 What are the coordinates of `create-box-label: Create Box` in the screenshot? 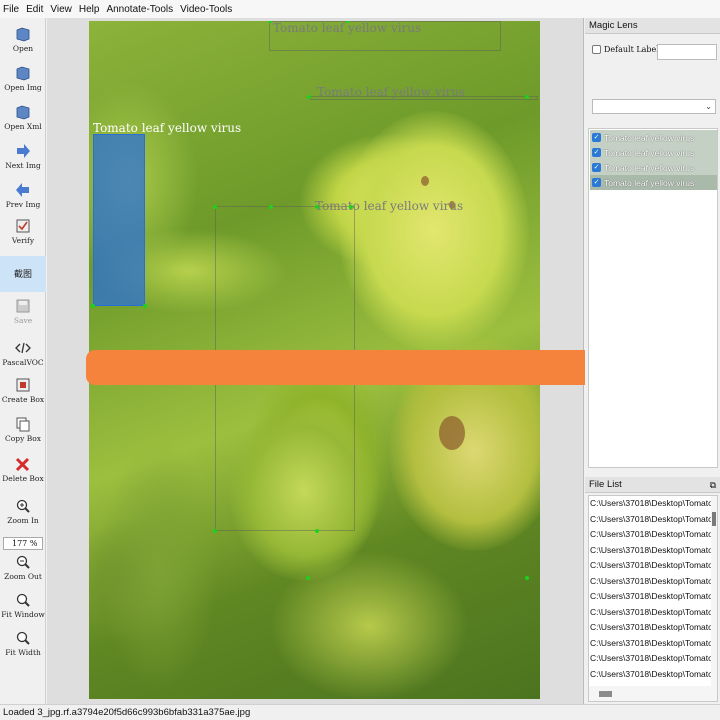 It's located at (23, 399).